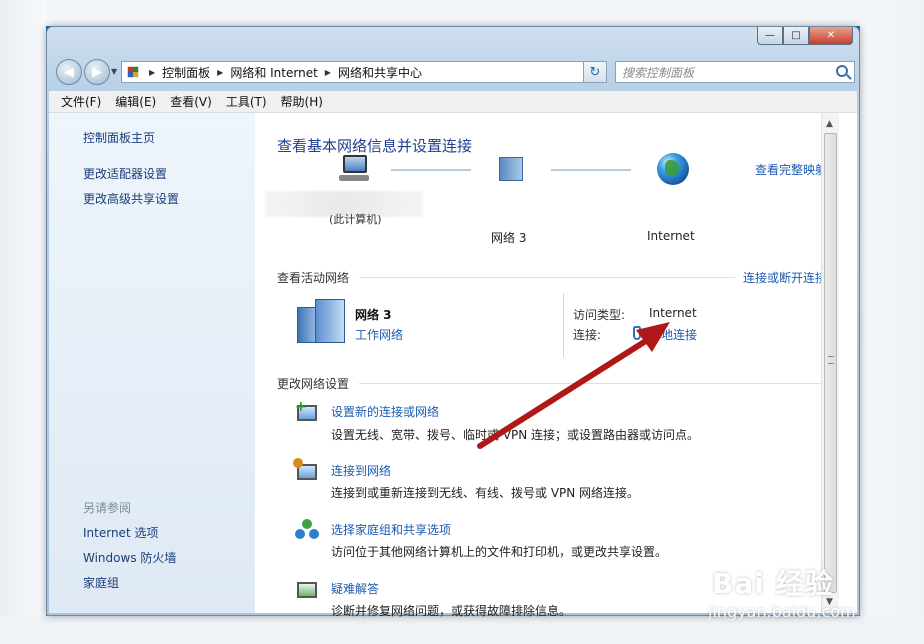 This screenshot has height=644, width=924. I want to click on homegroup-link: 家庭组, so click(101, 582).